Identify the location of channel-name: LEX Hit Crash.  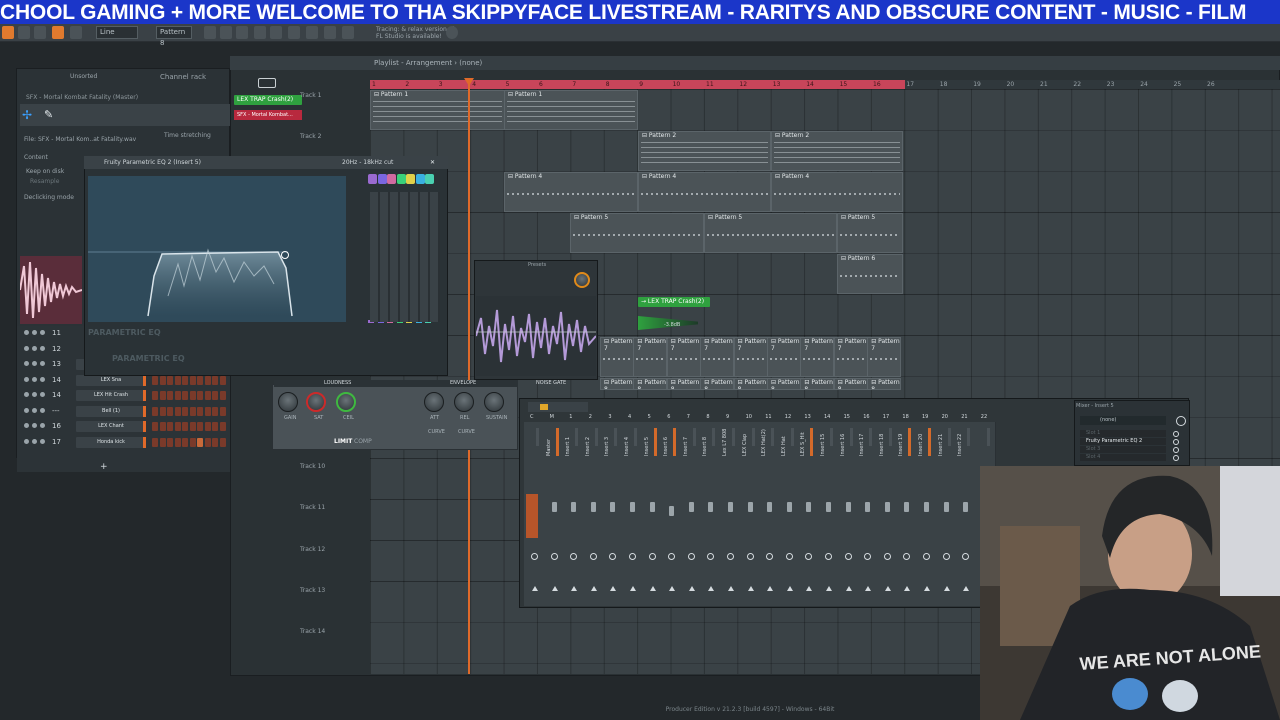
(111, 395).